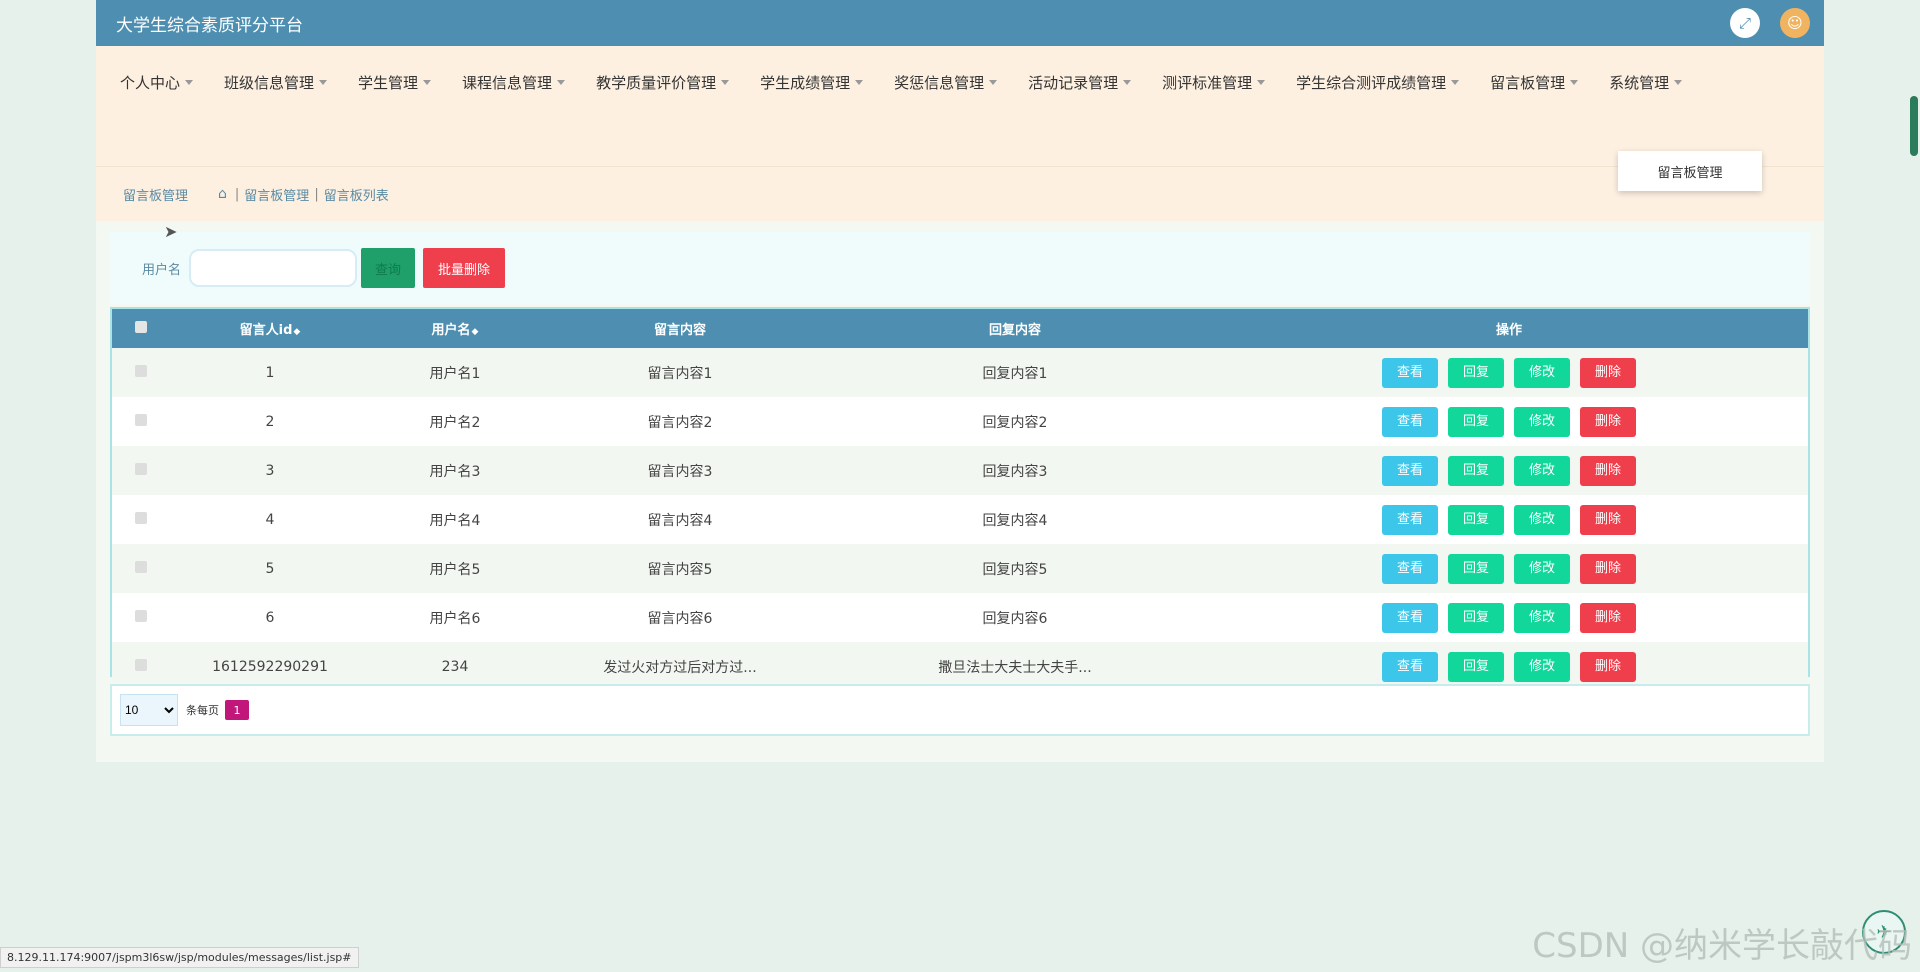 The height and width of the screenshot is (972, 1920). Describe the element at coordinates (150, 83) in the screenshot. I see `menu-item-label: 个人中心` at that location.